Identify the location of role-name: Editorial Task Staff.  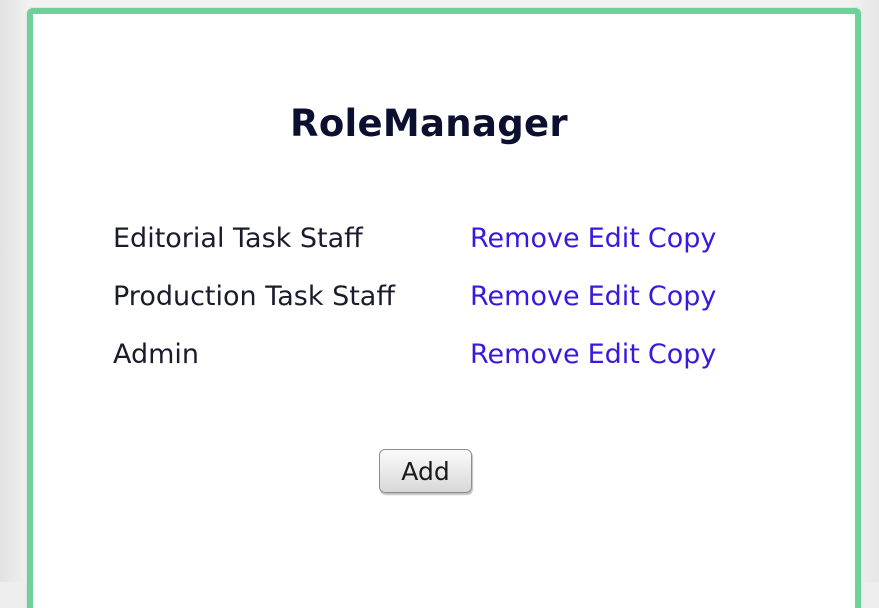
(238, 238).